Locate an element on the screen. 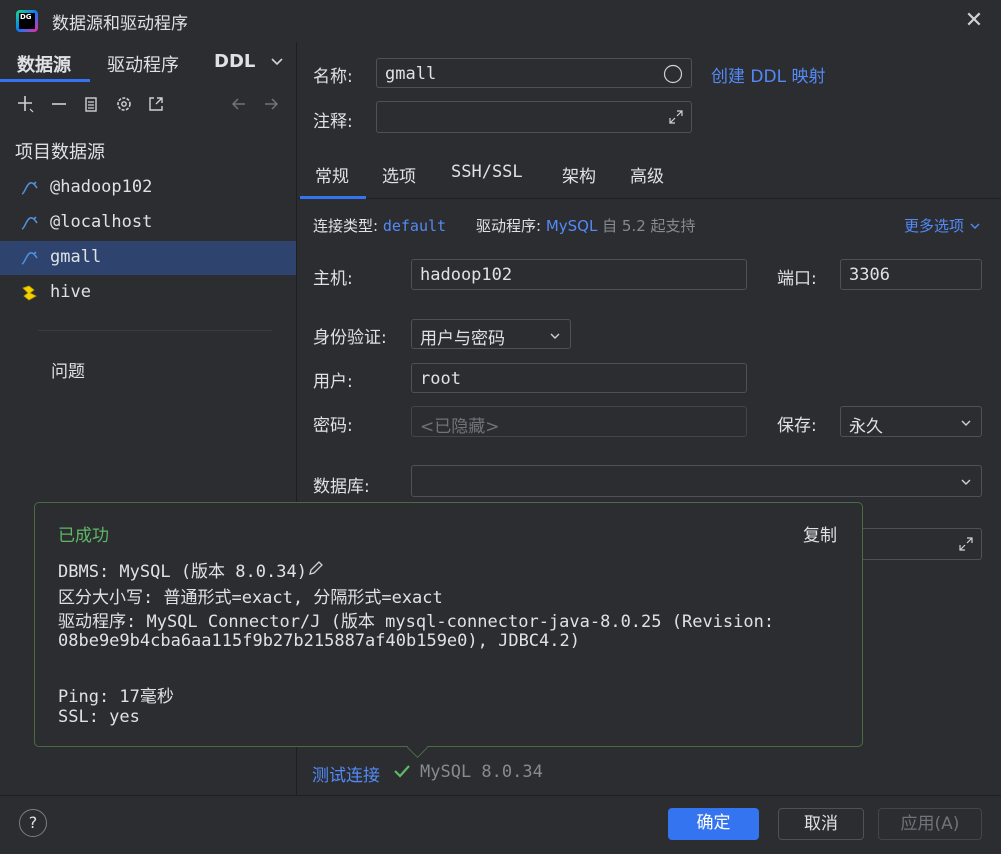 This screenshot has width=1001, height=854. password-placeholder: <已隐藏> is located at coordinates (460, 427).